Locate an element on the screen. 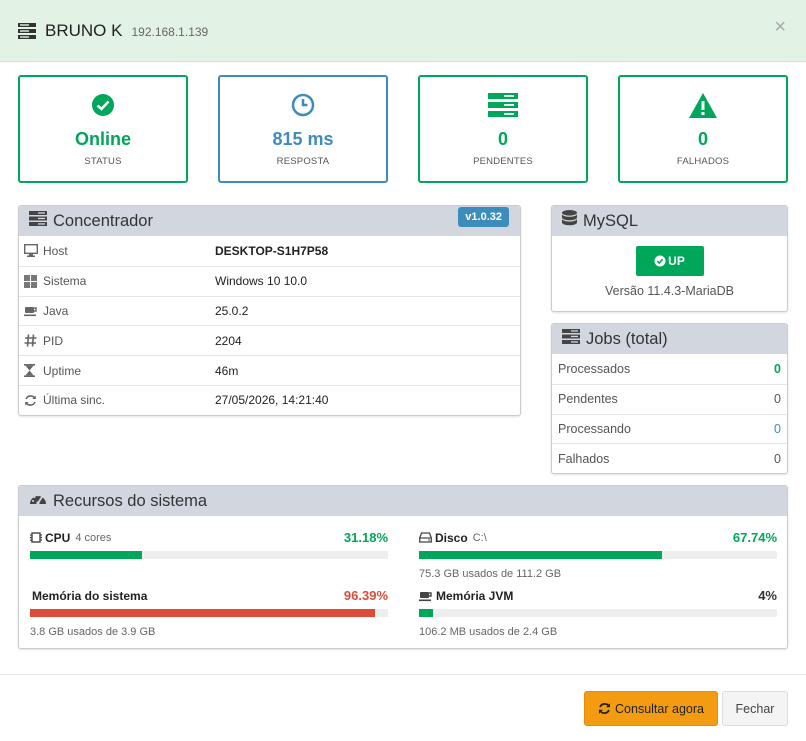  query-now-button: Consultar agora is located at coordinates (651, 708).